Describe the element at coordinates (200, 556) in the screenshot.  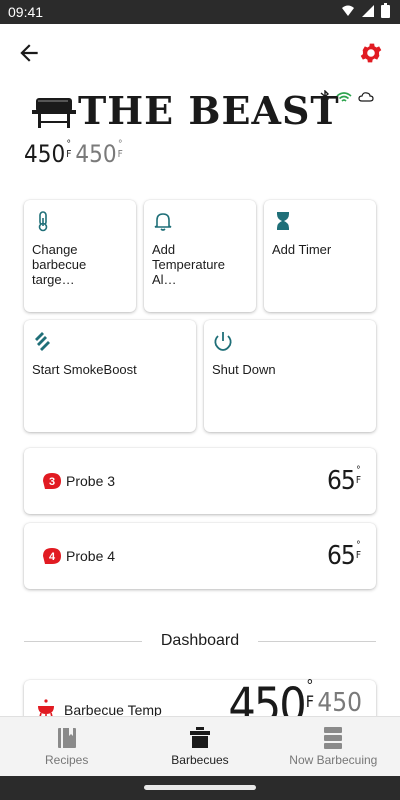
I see `probe-card: 4 Probe 4 65° F` at that location.